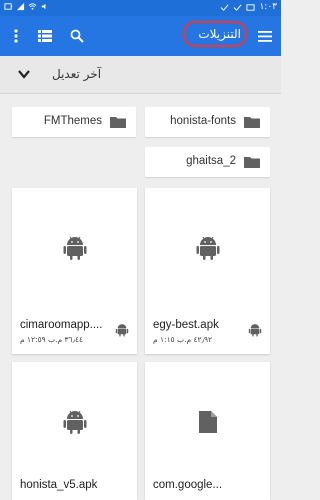 Image resolution: width=320 pixels, height=500 pixels. Describe the element at coordinates (219, 34) in the screenshot. I see `page-title: التنزيلات` at that location.